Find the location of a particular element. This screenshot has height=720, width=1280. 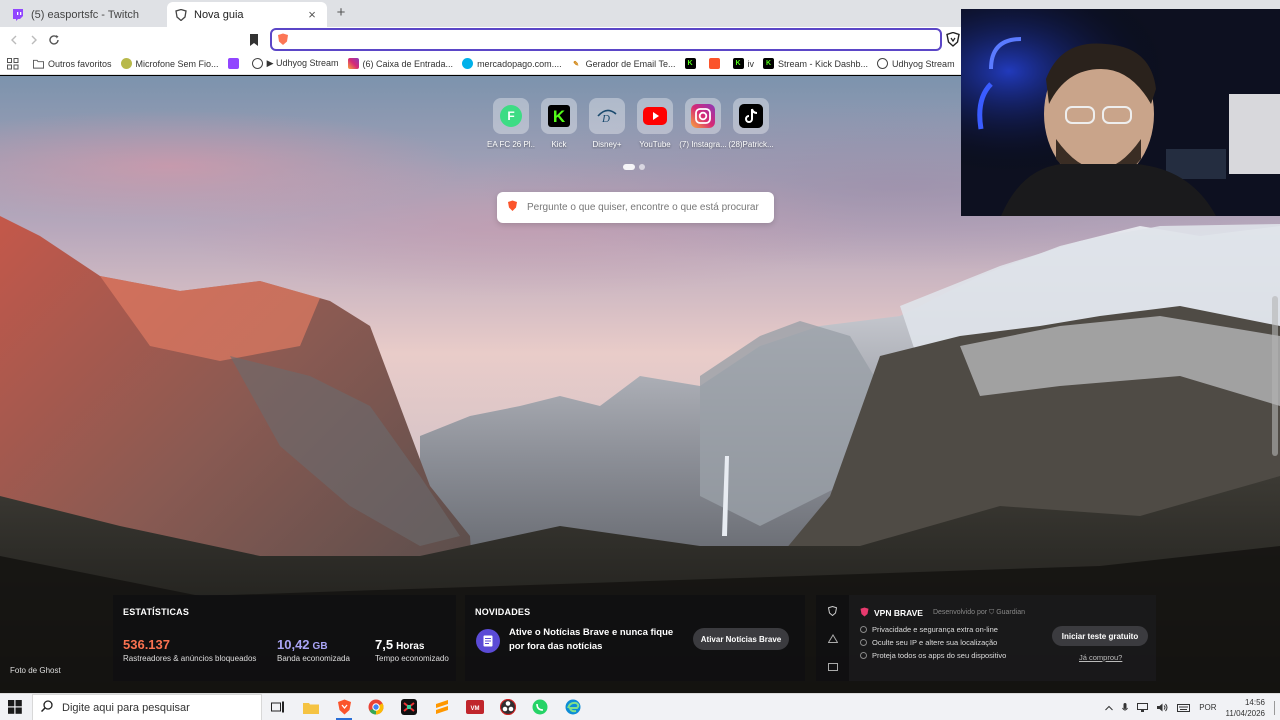

reload-button is located at coordinates (54, 40).